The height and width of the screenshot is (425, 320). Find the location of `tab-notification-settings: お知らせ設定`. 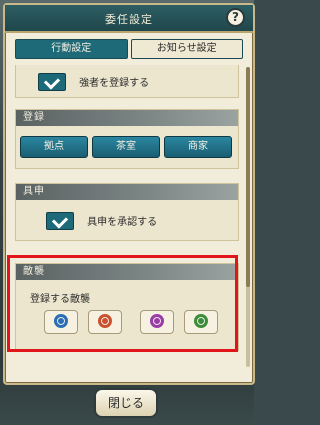

tab-notification-settings: お知らせ設定 is located at coordinates (186, 49).